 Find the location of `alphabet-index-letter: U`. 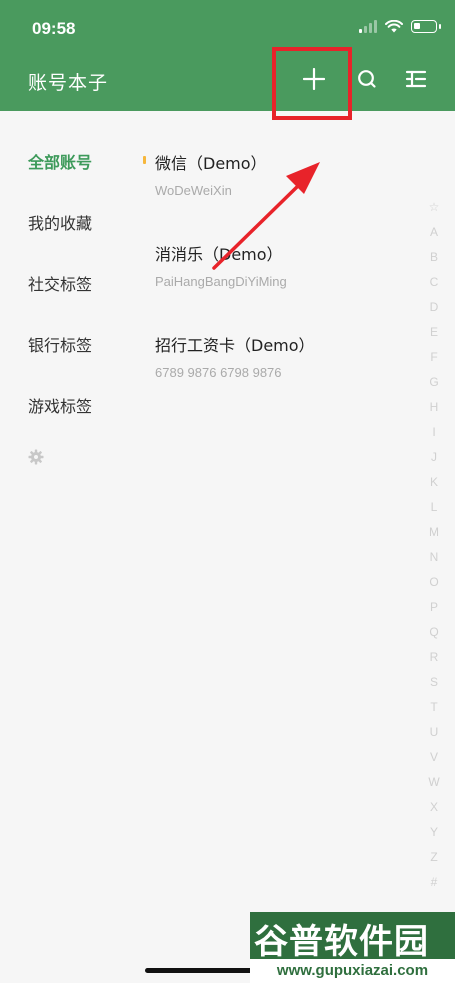

alphabet-index-letter: U is located at coordinates (434, 737).